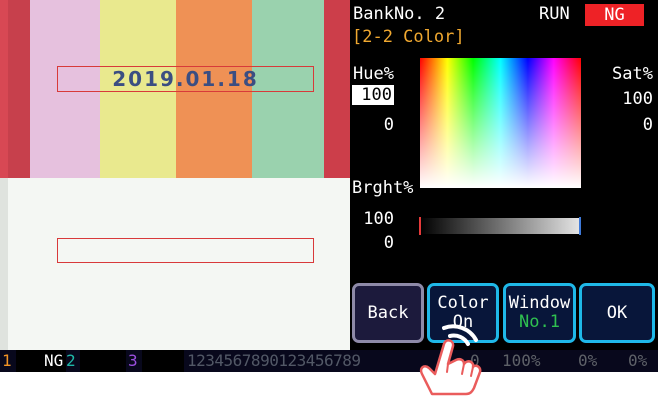  What do you see at coordinates (588, 360) in the screenshot?
I see `brightness-readout: 0%` at bounding box center [588, 360].